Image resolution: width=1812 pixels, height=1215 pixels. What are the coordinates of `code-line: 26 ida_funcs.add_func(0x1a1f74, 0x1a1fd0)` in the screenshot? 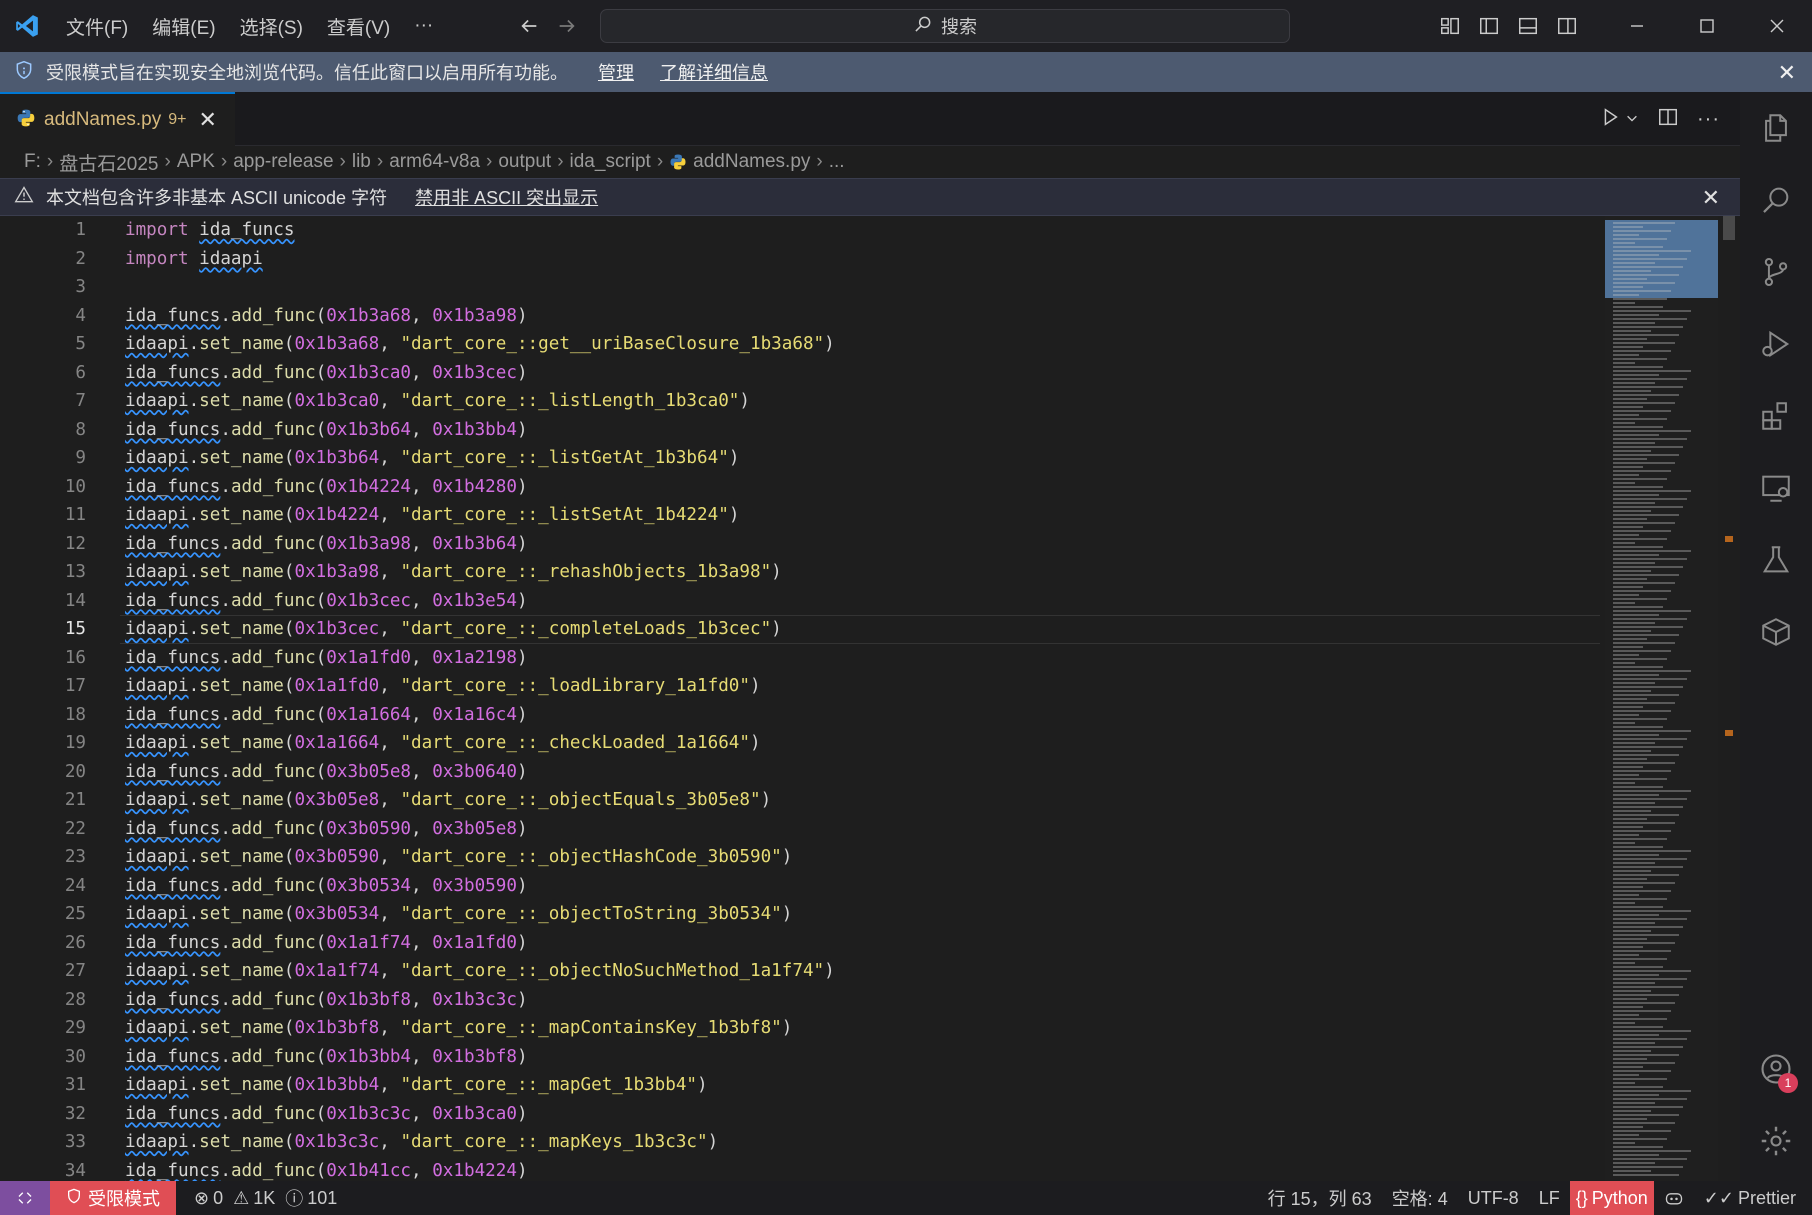 It's located at (800, 943).